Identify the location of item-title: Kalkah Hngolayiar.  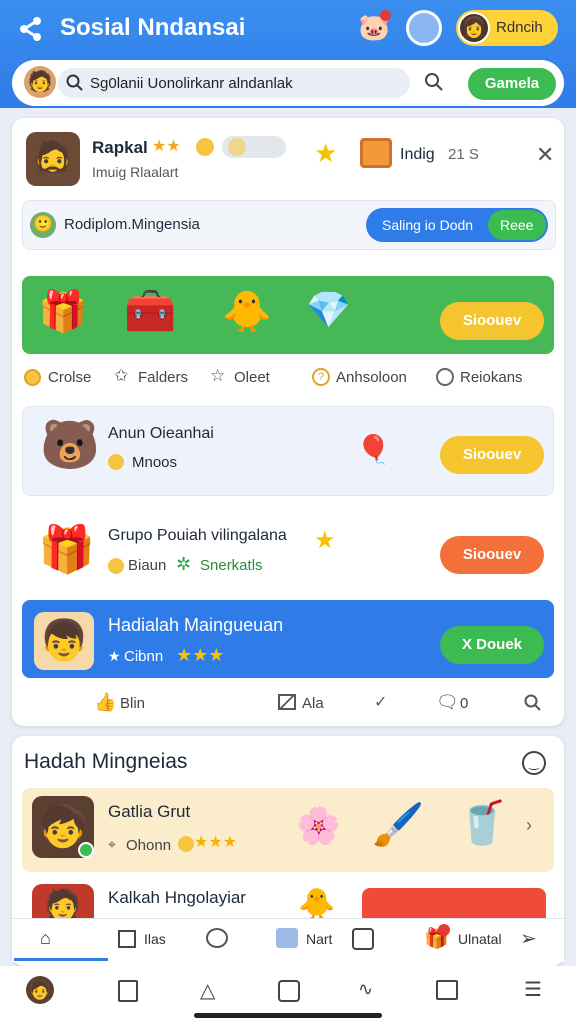
(177, 897).